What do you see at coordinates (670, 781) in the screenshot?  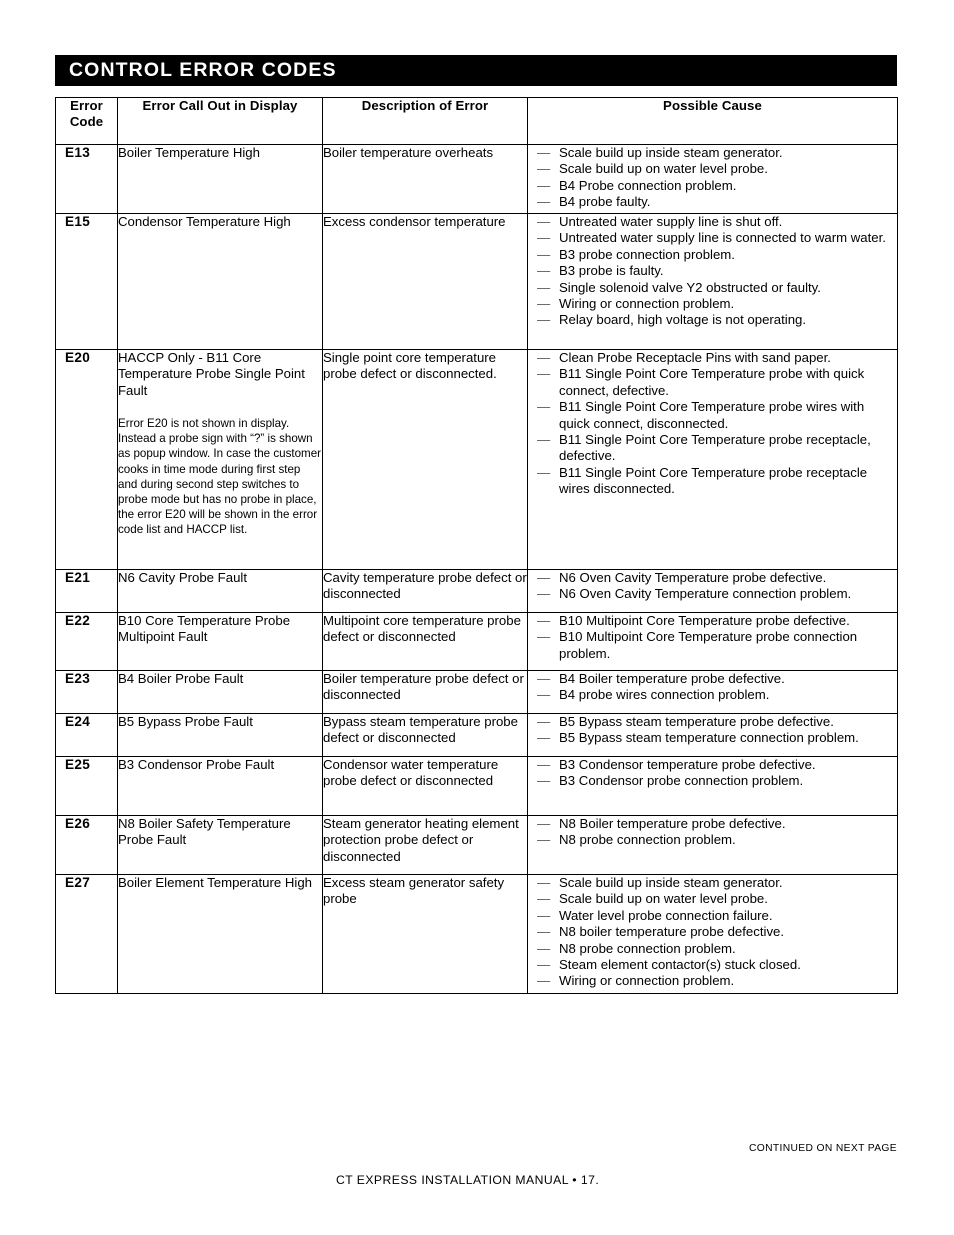 I see `cause-item: — B3 Condensor probe connection problem.` at bounding box center [670, 781].